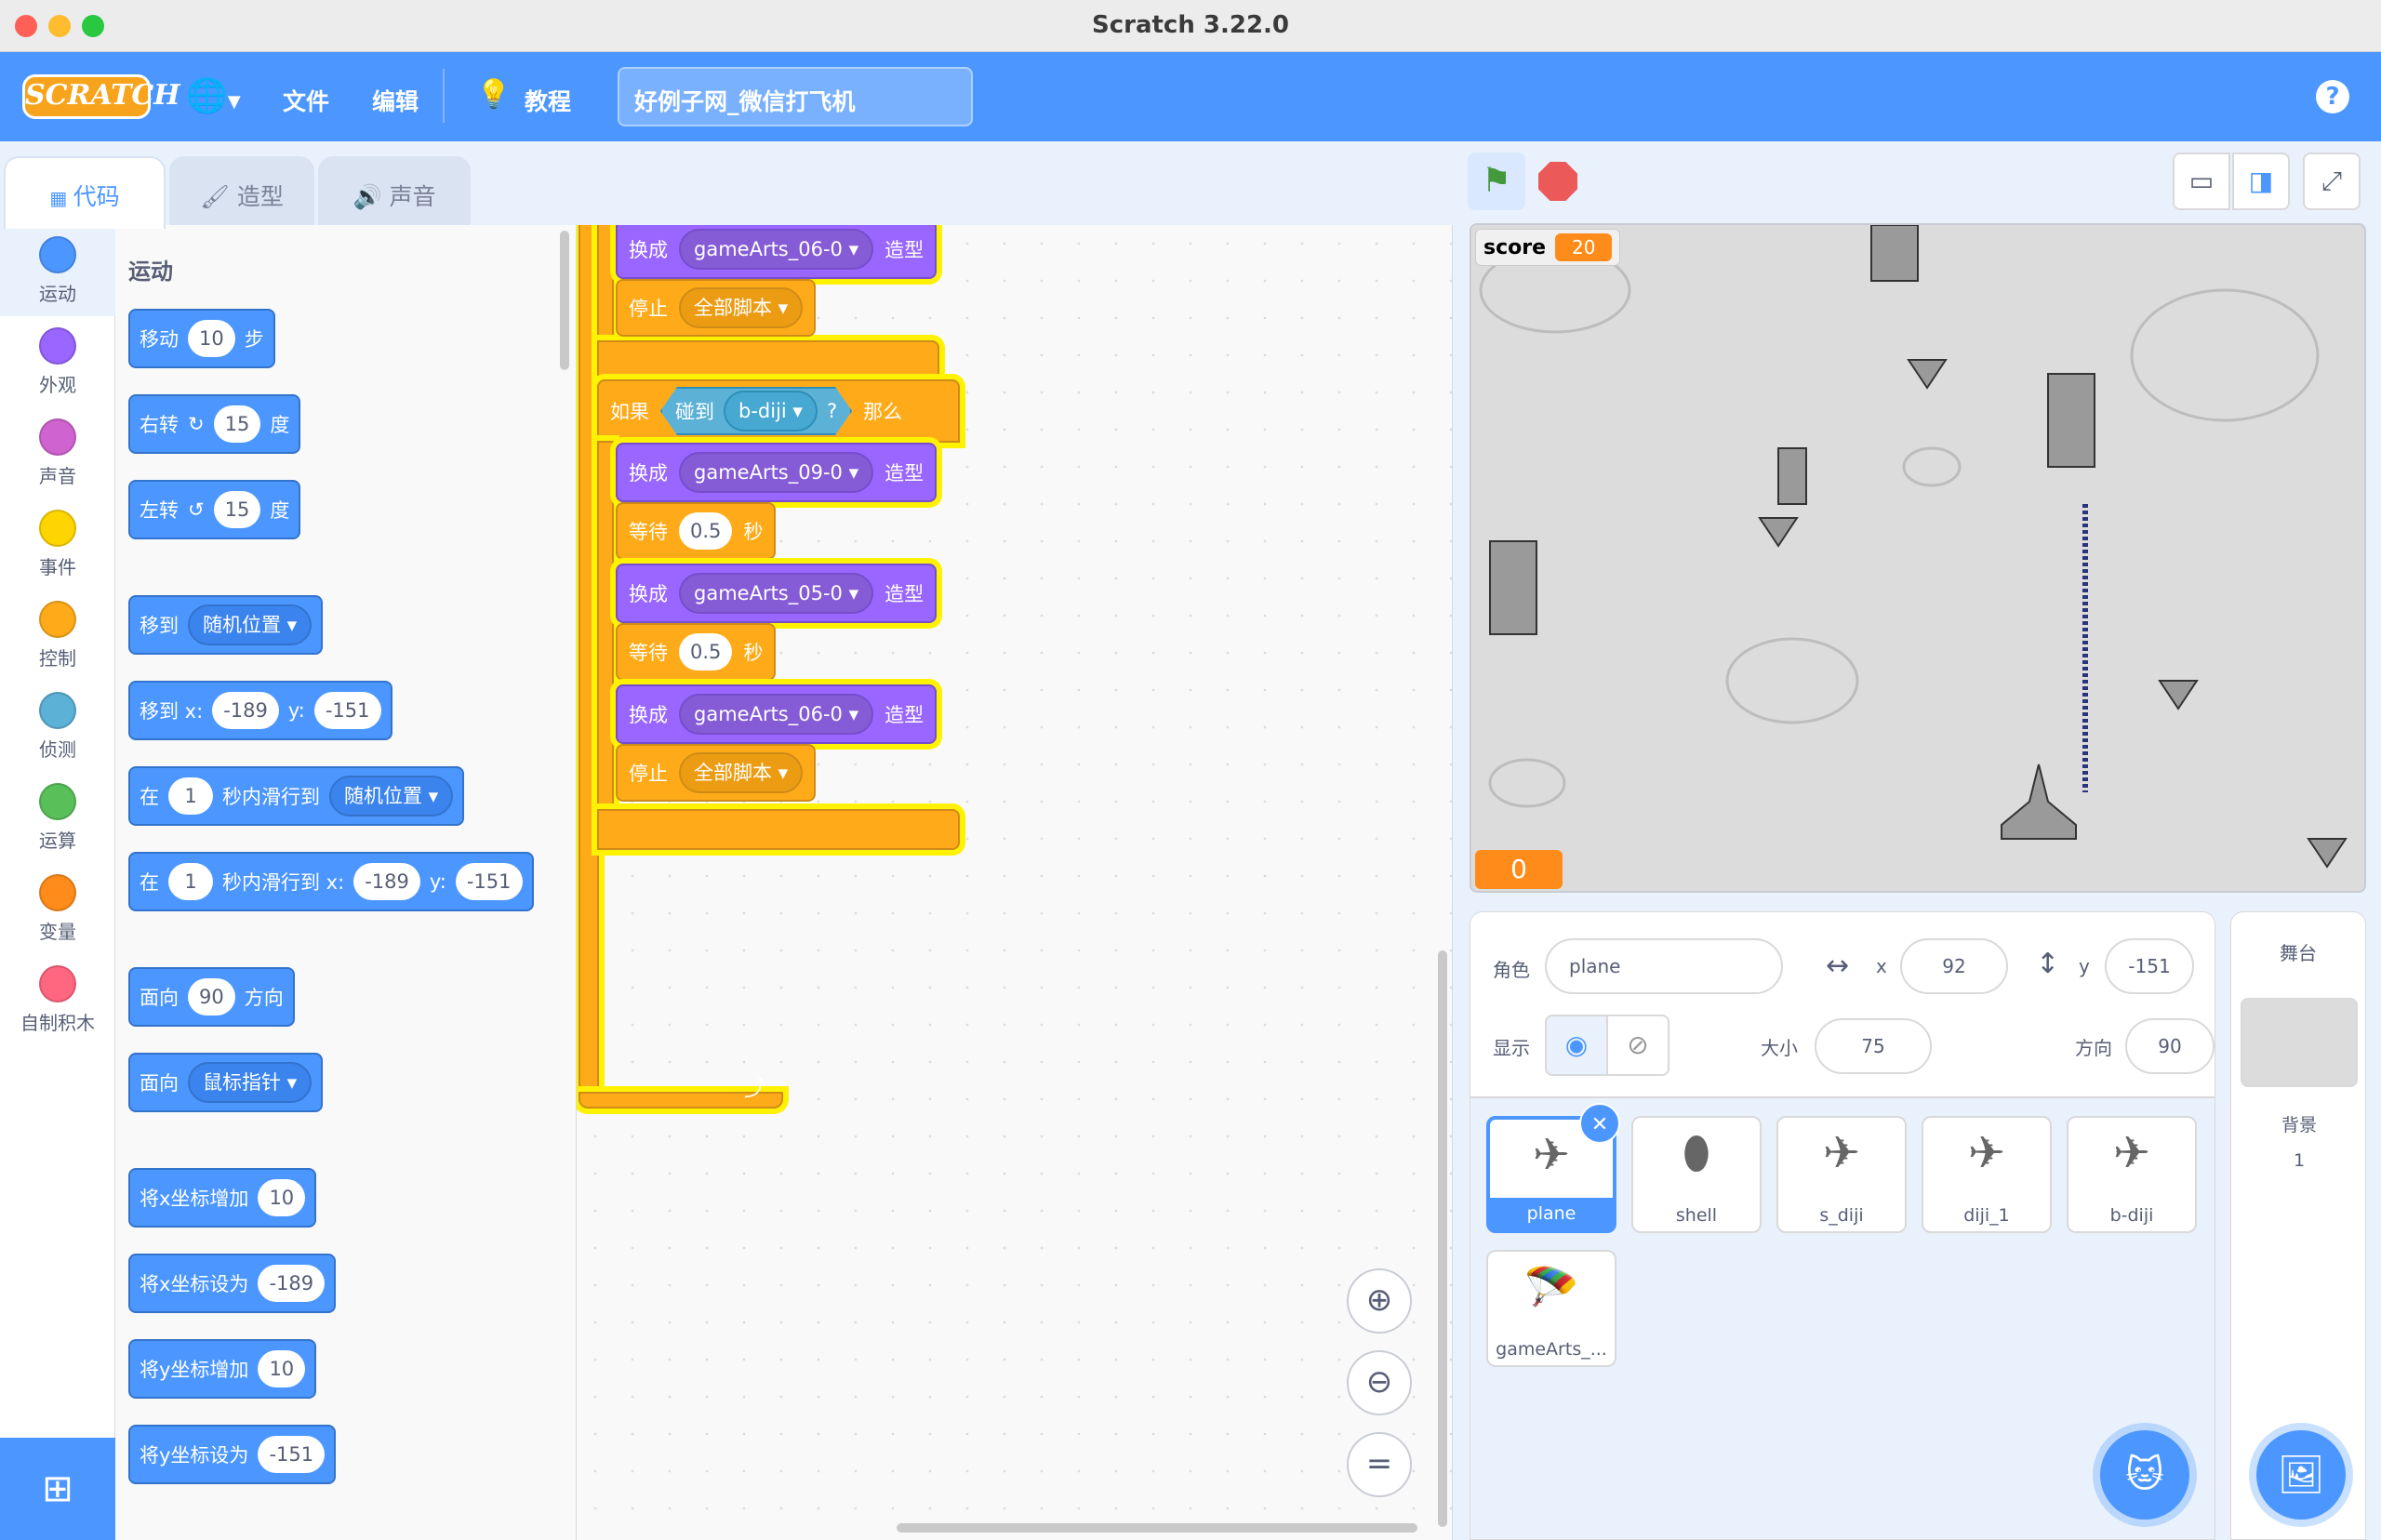  Describe the element at coordinates (250, 624) in the screenshot. I see `goto-target-dropdown: 随机位置 ▾` at that location.